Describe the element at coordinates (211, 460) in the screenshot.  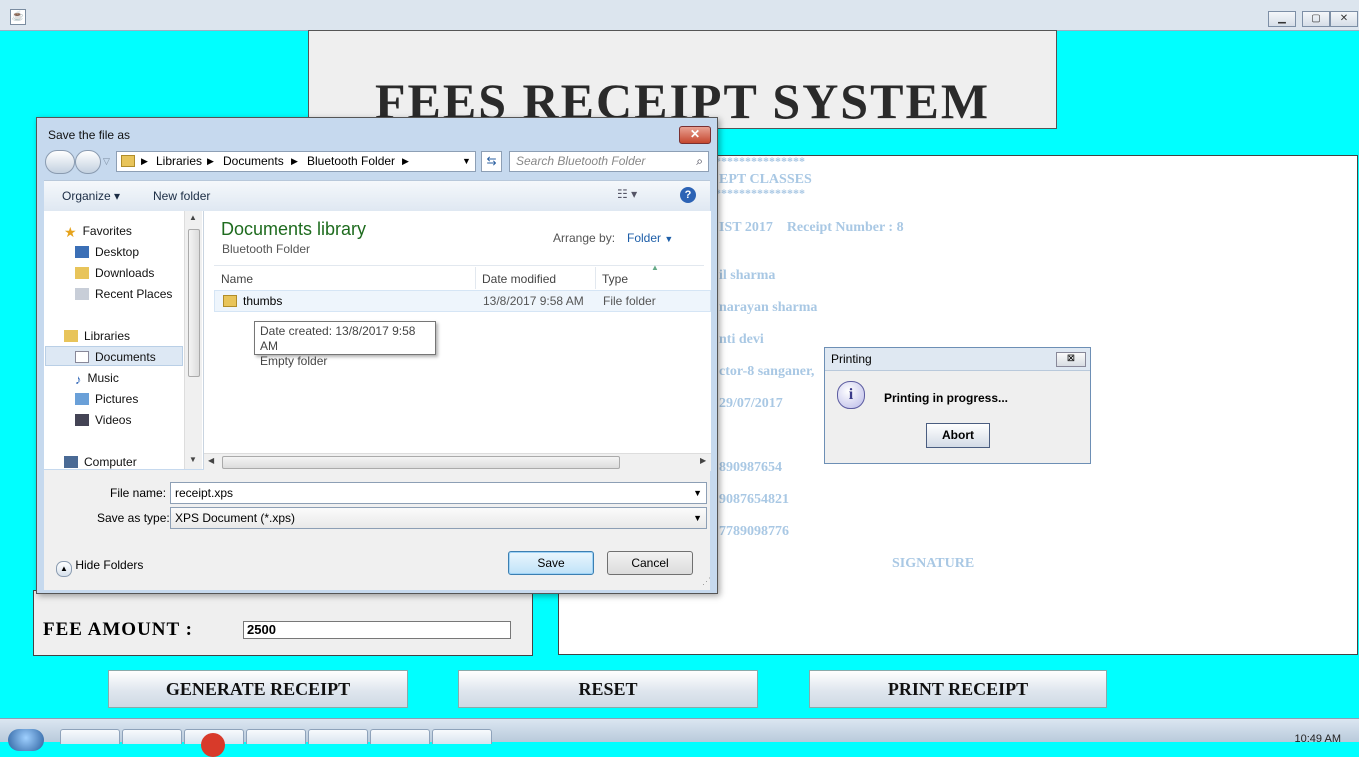
I see `scroll-left-icon: ◀` at that location.